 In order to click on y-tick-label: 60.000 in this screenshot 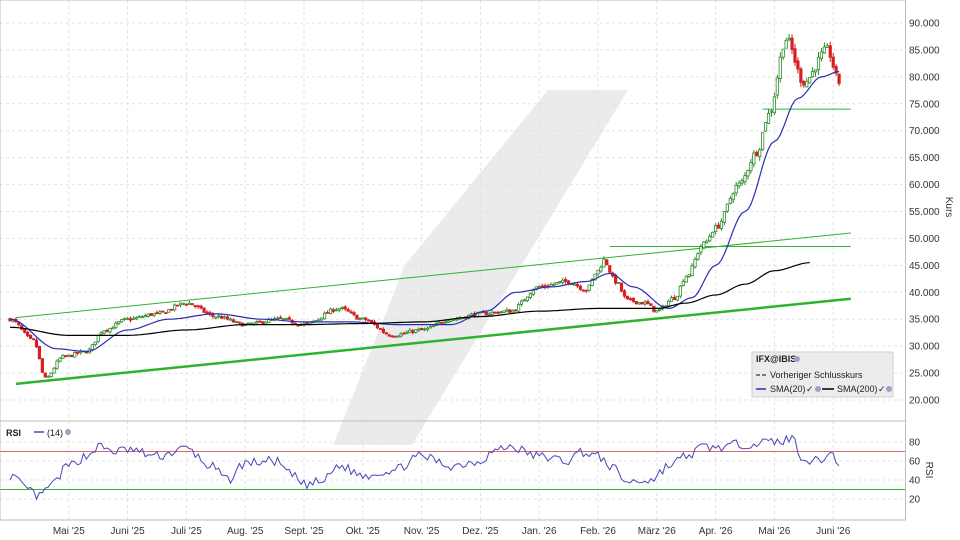, I will do `click(924, 185)`.